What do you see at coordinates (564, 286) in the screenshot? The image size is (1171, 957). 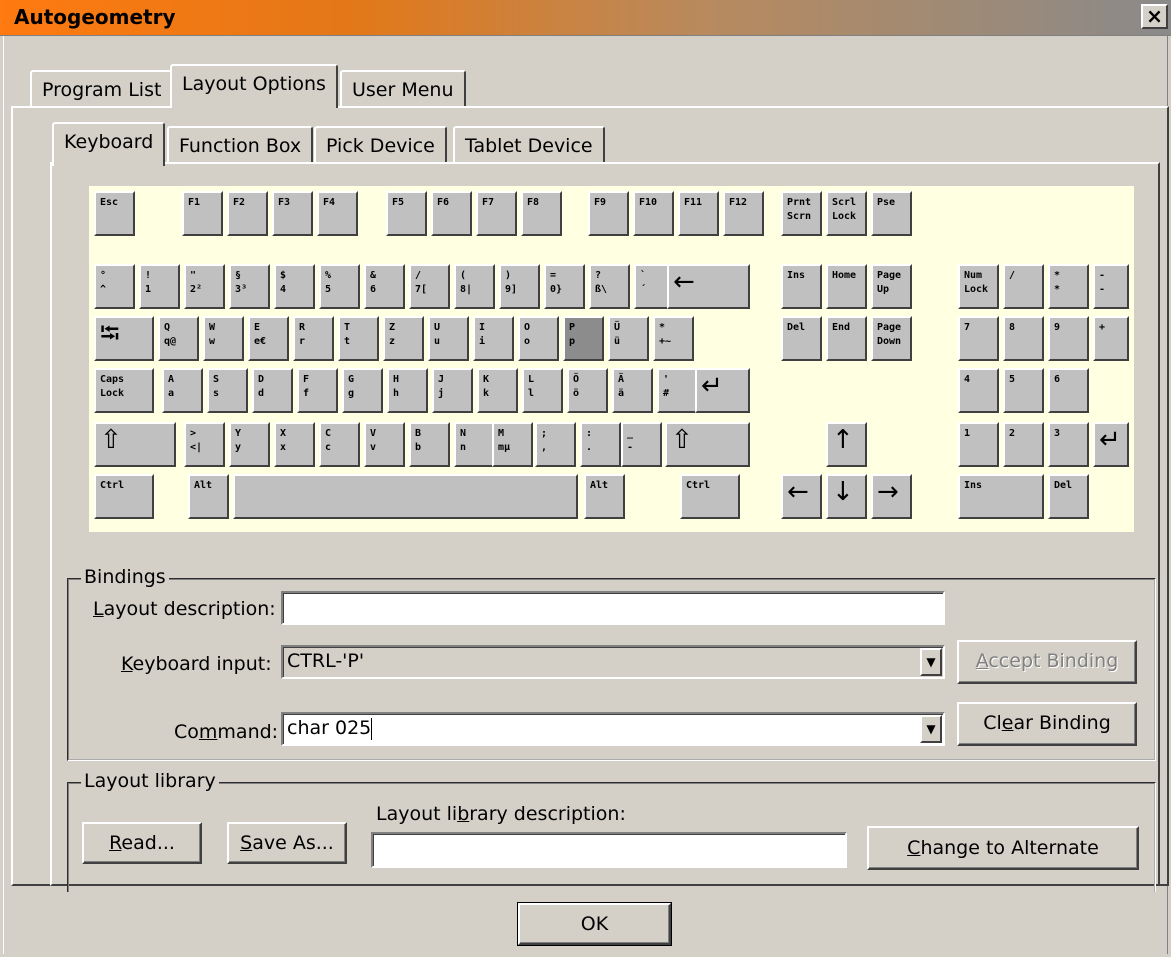 I see `key-0: = 0}` at bounding box center [564, 286].